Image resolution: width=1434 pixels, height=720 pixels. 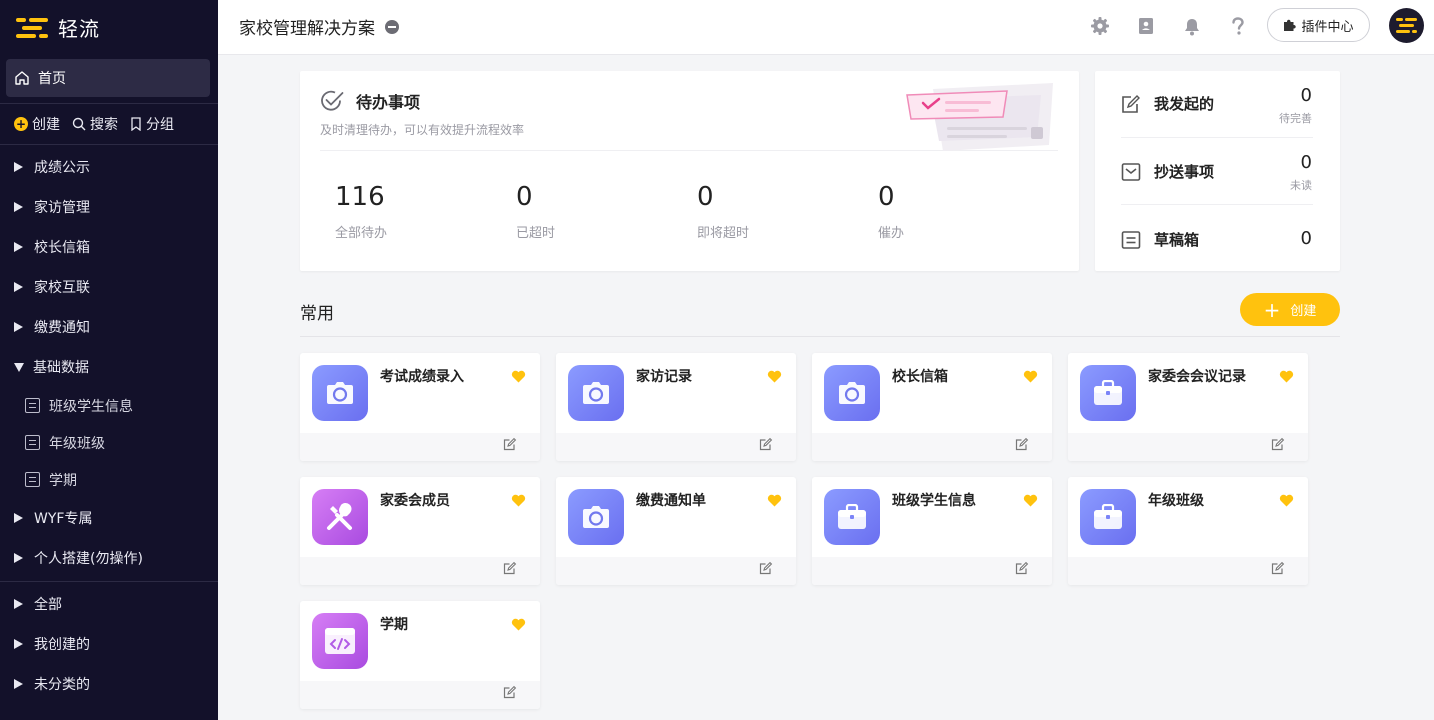 I want to click on collapse-icon, so click(x=392, y=26).